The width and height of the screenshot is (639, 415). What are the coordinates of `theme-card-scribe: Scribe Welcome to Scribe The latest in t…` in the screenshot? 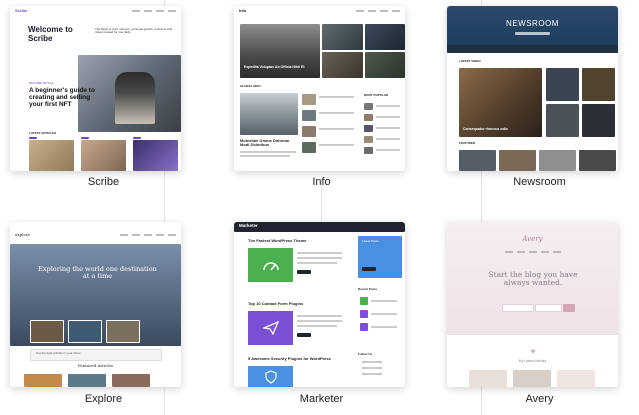 It's located at (95, 88).